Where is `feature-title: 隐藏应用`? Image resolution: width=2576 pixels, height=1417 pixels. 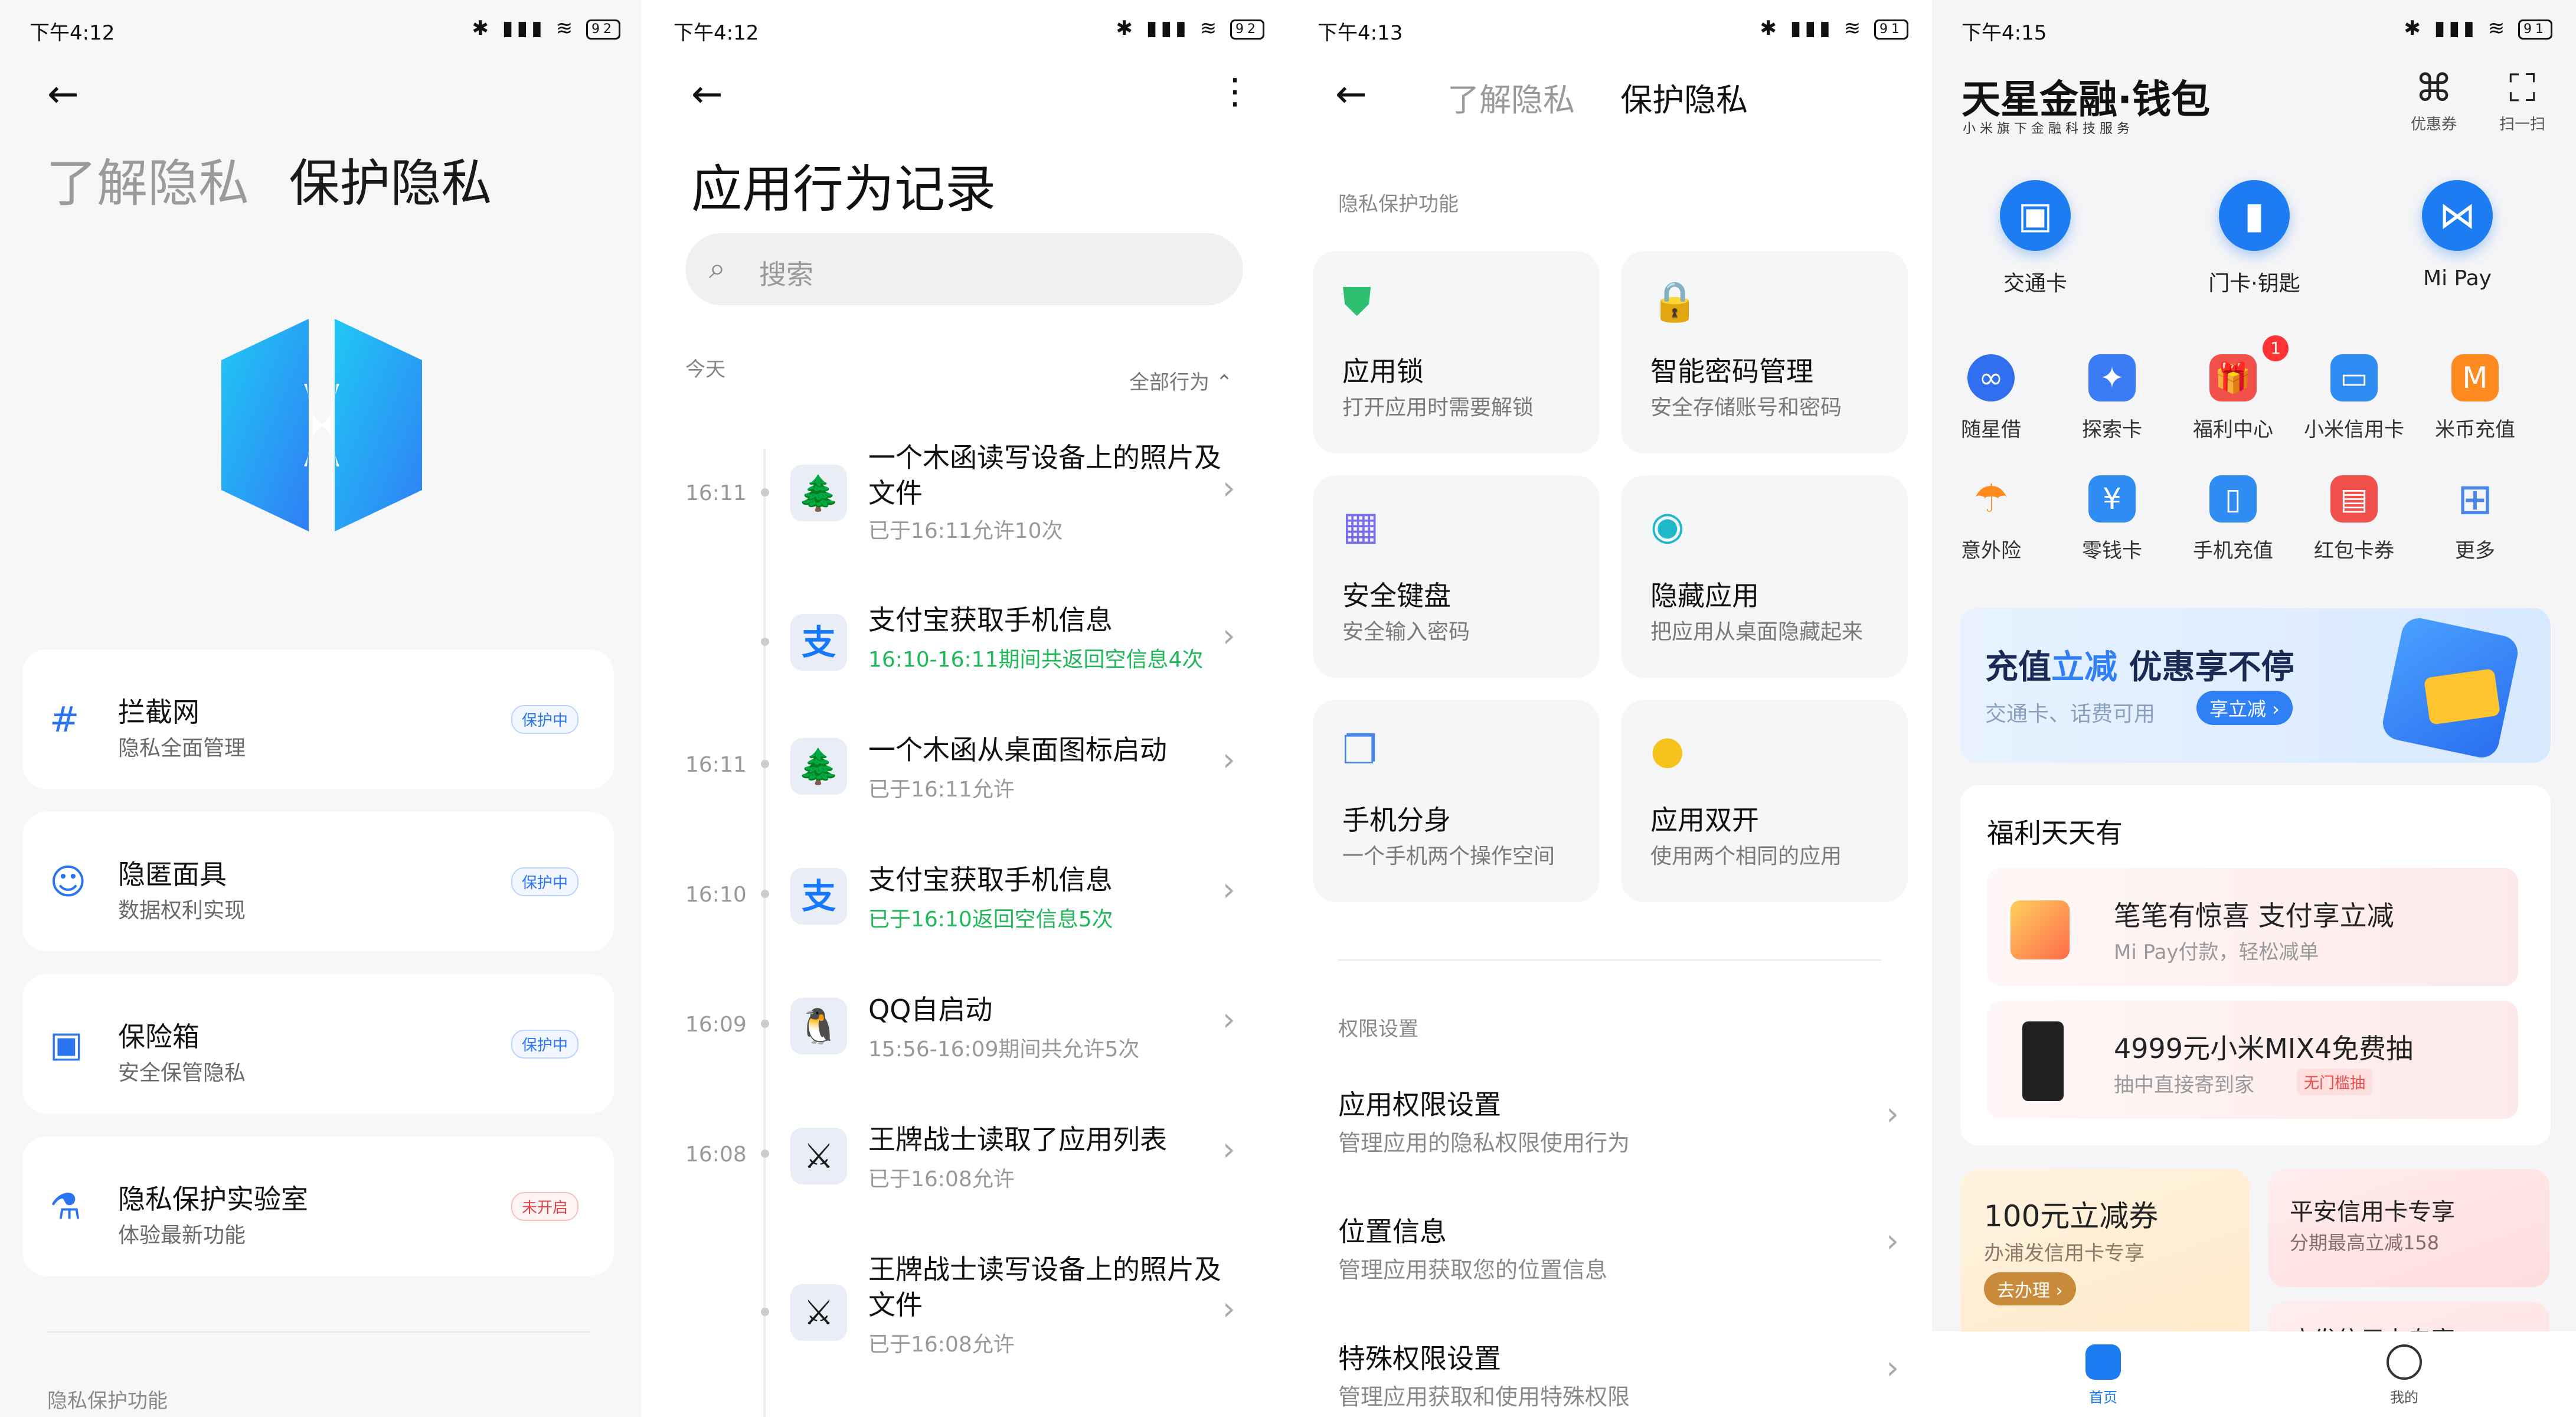
feature-title: 隐藏应用 is located at coordinates (1704, 596).